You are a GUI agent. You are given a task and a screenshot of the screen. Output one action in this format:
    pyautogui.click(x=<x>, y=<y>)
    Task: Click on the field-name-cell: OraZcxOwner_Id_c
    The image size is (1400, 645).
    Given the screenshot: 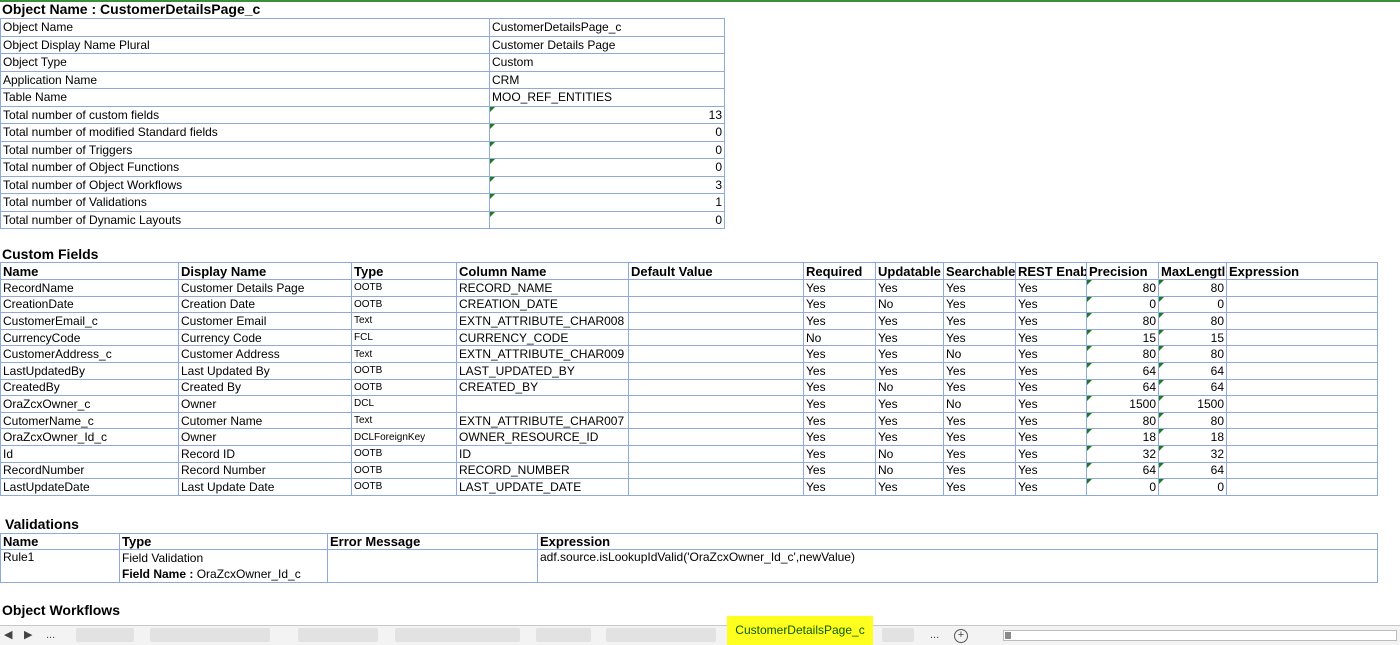 What is the action you would take?
    pyautogui.click(x=89, y=437)
    